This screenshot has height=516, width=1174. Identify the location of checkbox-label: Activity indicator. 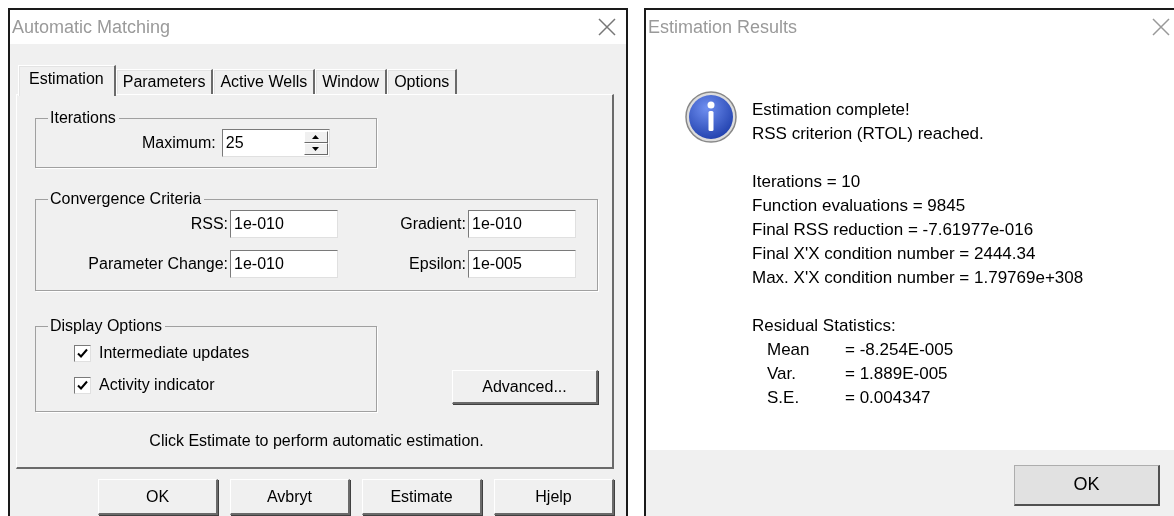
(157, 385).